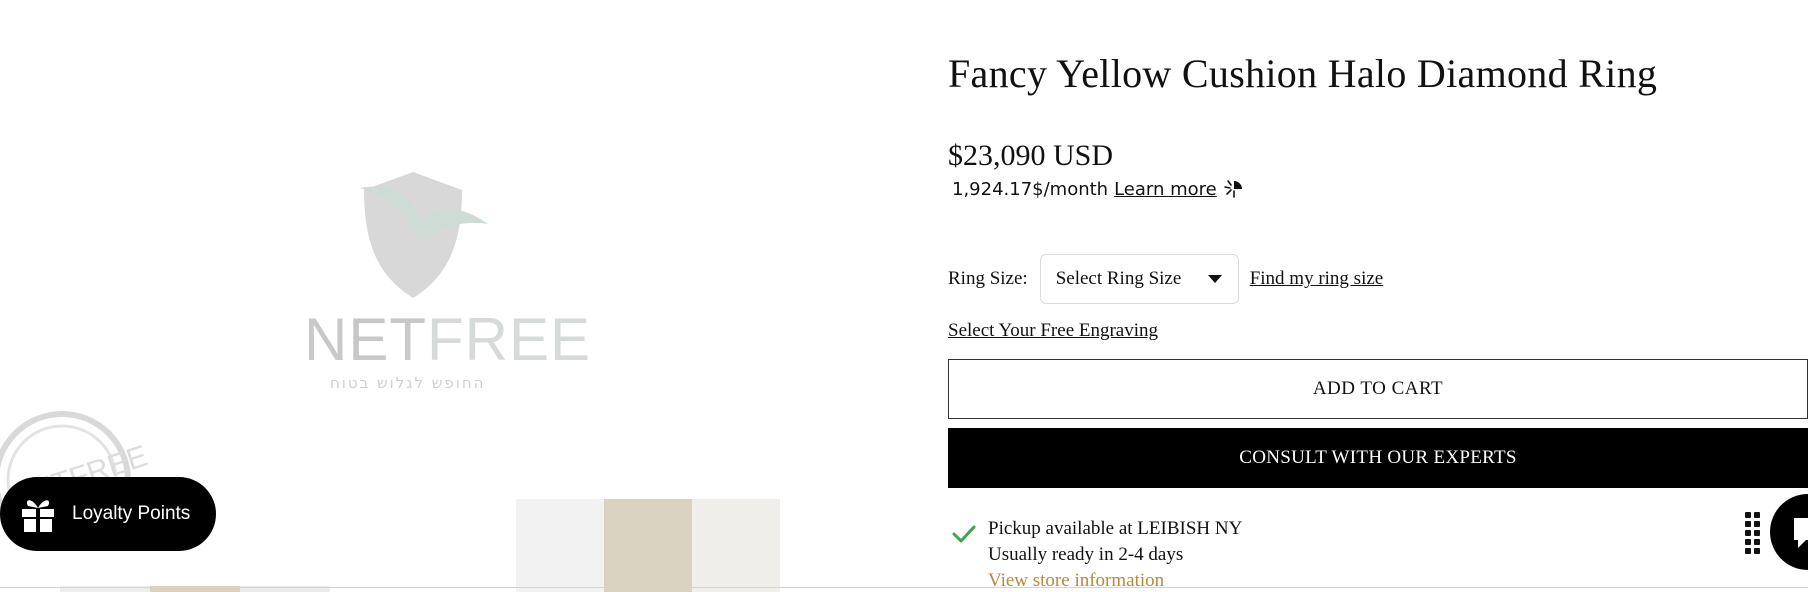 The height and width of the screenshot is (592, 1808). I want to click on loyalty-points-label: Loyalty Points, so click(131, 513).